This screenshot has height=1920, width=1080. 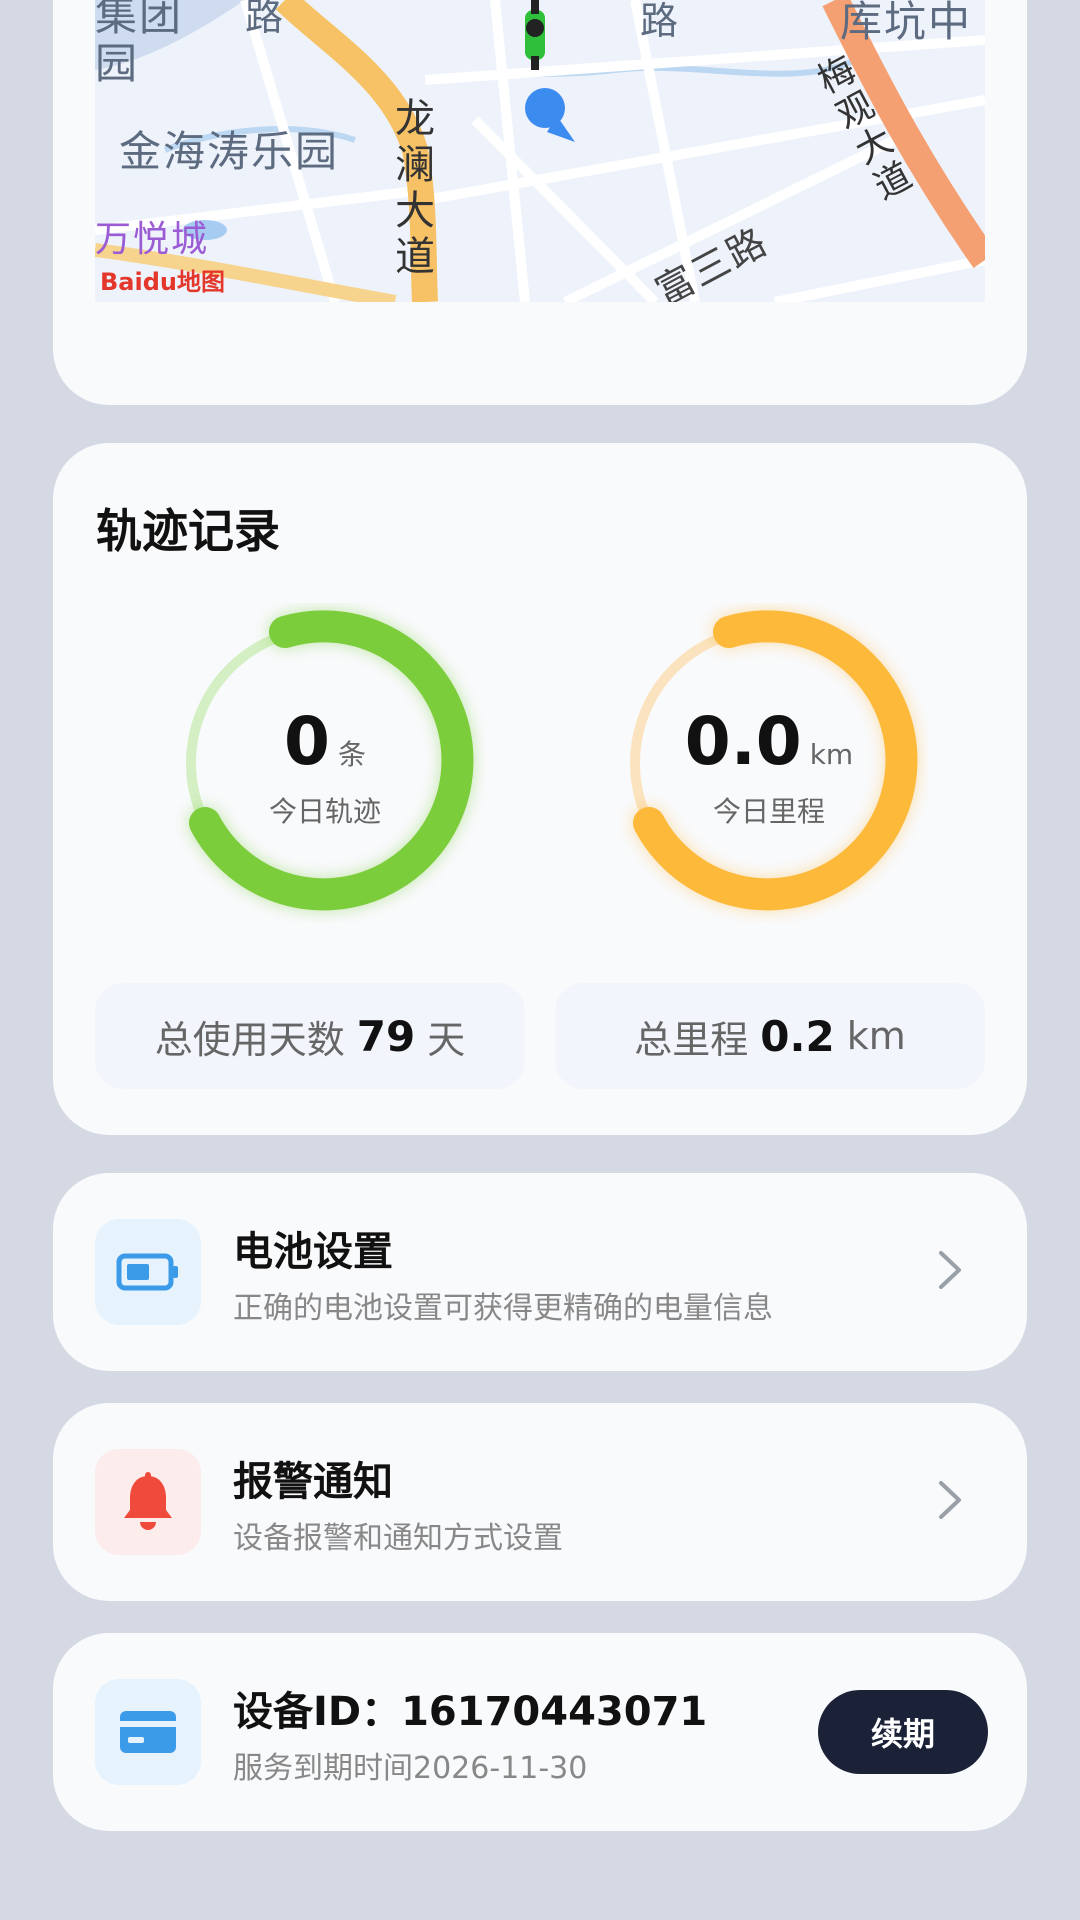 What do you see at coordinates (535, 35) in the screenshot?
I see `scooter-marker-icon` at bounding box center [535, 35].